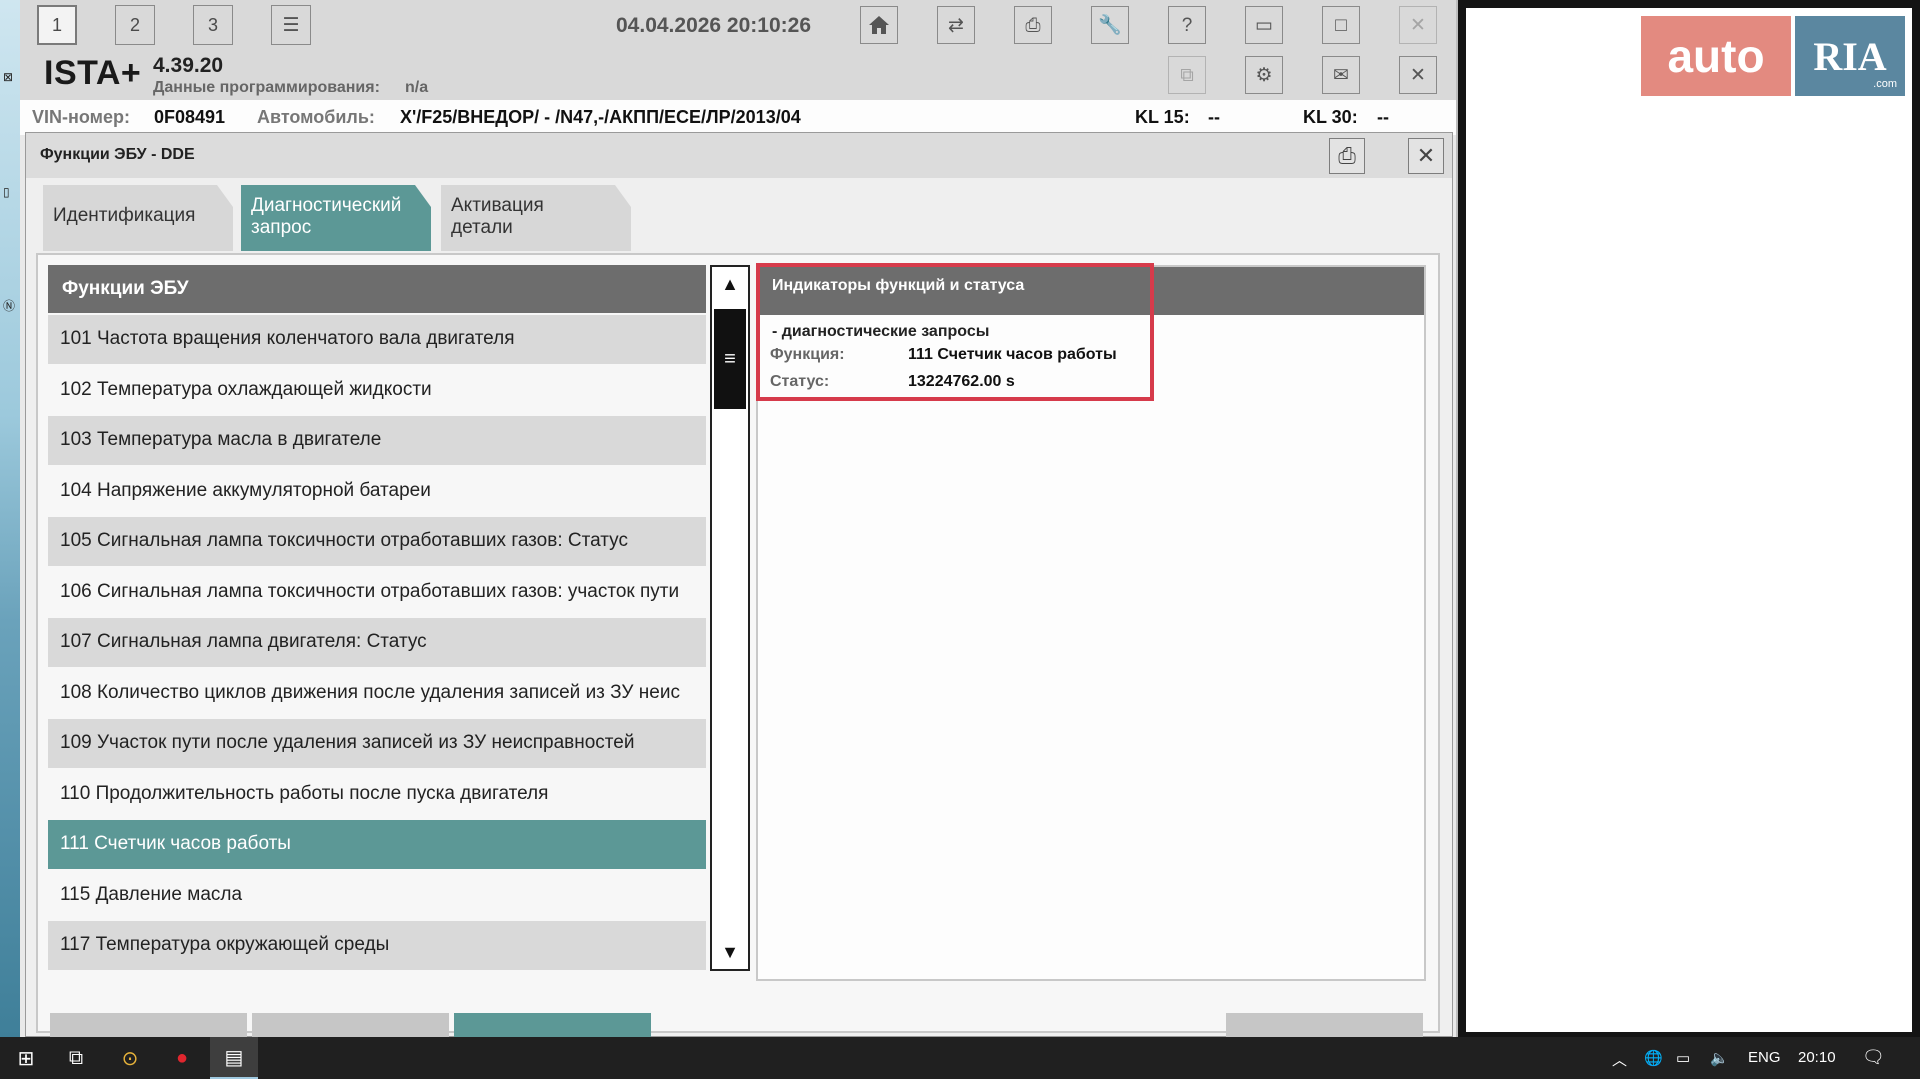 The width and height of the screenshot is (1920, 1079). Describe the element at coordinates (536, 218) in the screenshot. I see `tab-component-activation: Активация детали` at that location.